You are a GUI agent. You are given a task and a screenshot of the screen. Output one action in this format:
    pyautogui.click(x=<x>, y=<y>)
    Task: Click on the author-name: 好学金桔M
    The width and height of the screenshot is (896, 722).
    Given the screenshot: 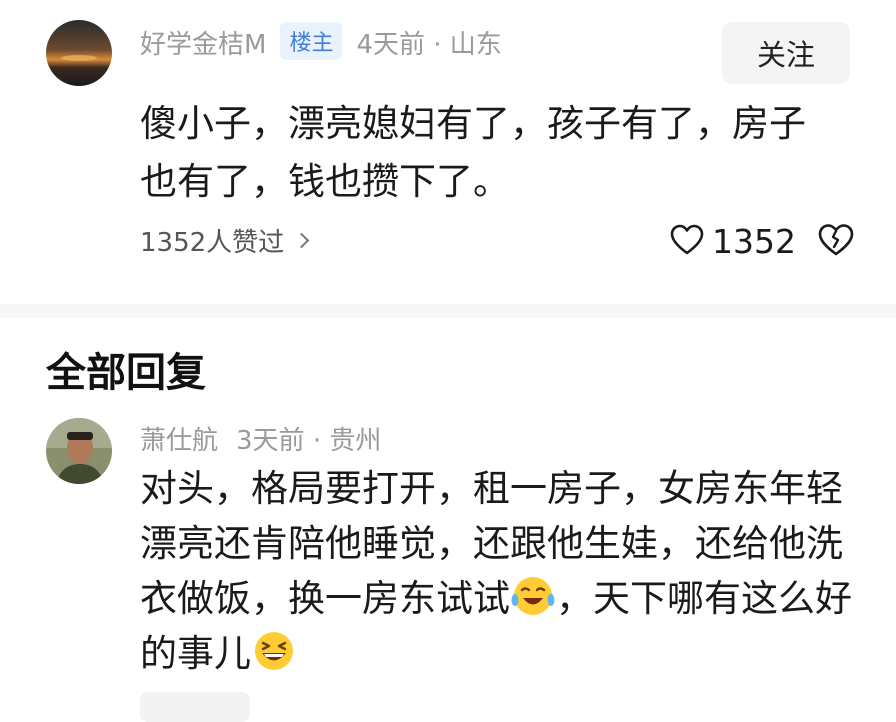 What is the action you would take?
    pyautogui.click(x=203, y=45)
    